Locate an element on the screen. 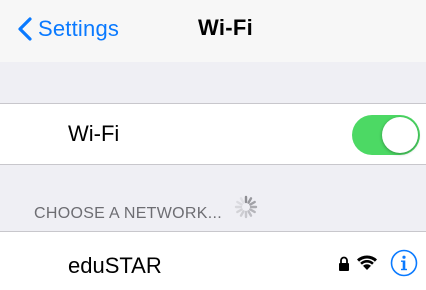  page-title: Wi-Fi is located at coordinates (226, 27).